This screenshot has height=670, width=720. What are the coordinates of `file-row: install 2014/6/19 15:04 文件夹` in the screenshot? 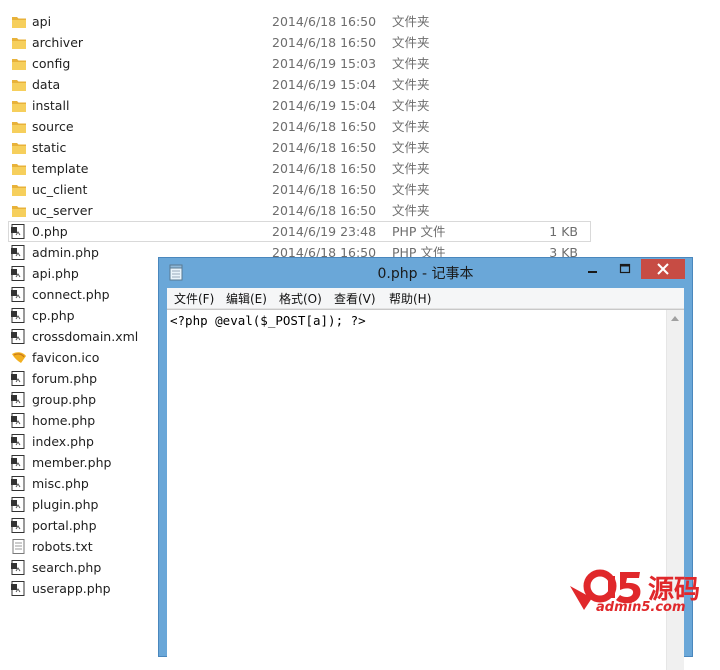 It's located at (300, 105).